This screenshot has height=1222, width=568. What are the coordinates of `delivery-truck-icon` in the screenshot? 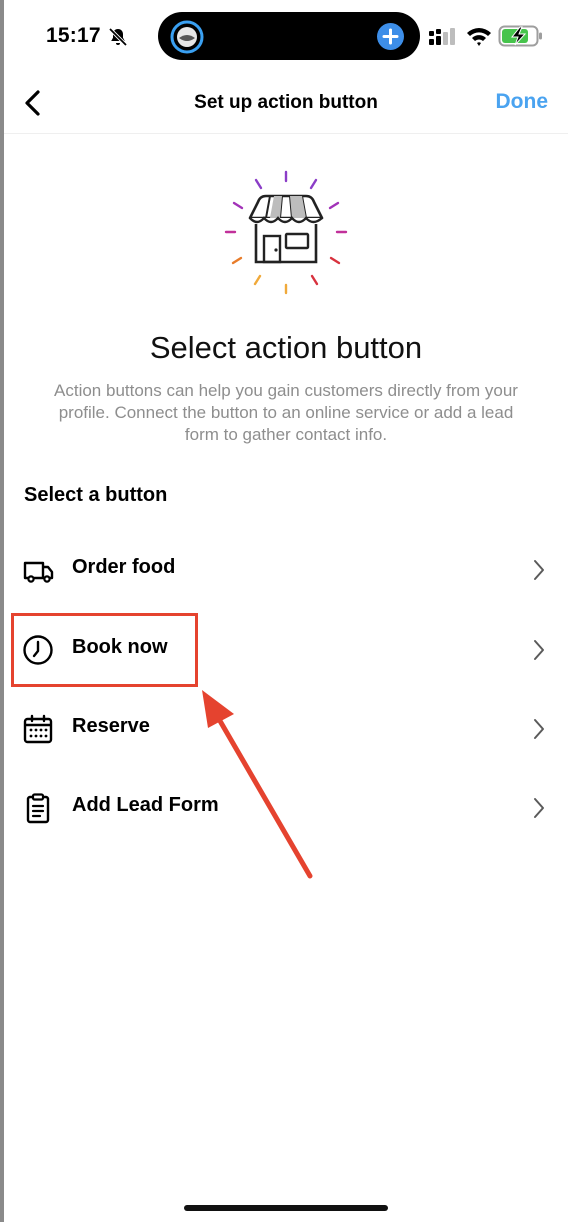 It's located at (38, 572).